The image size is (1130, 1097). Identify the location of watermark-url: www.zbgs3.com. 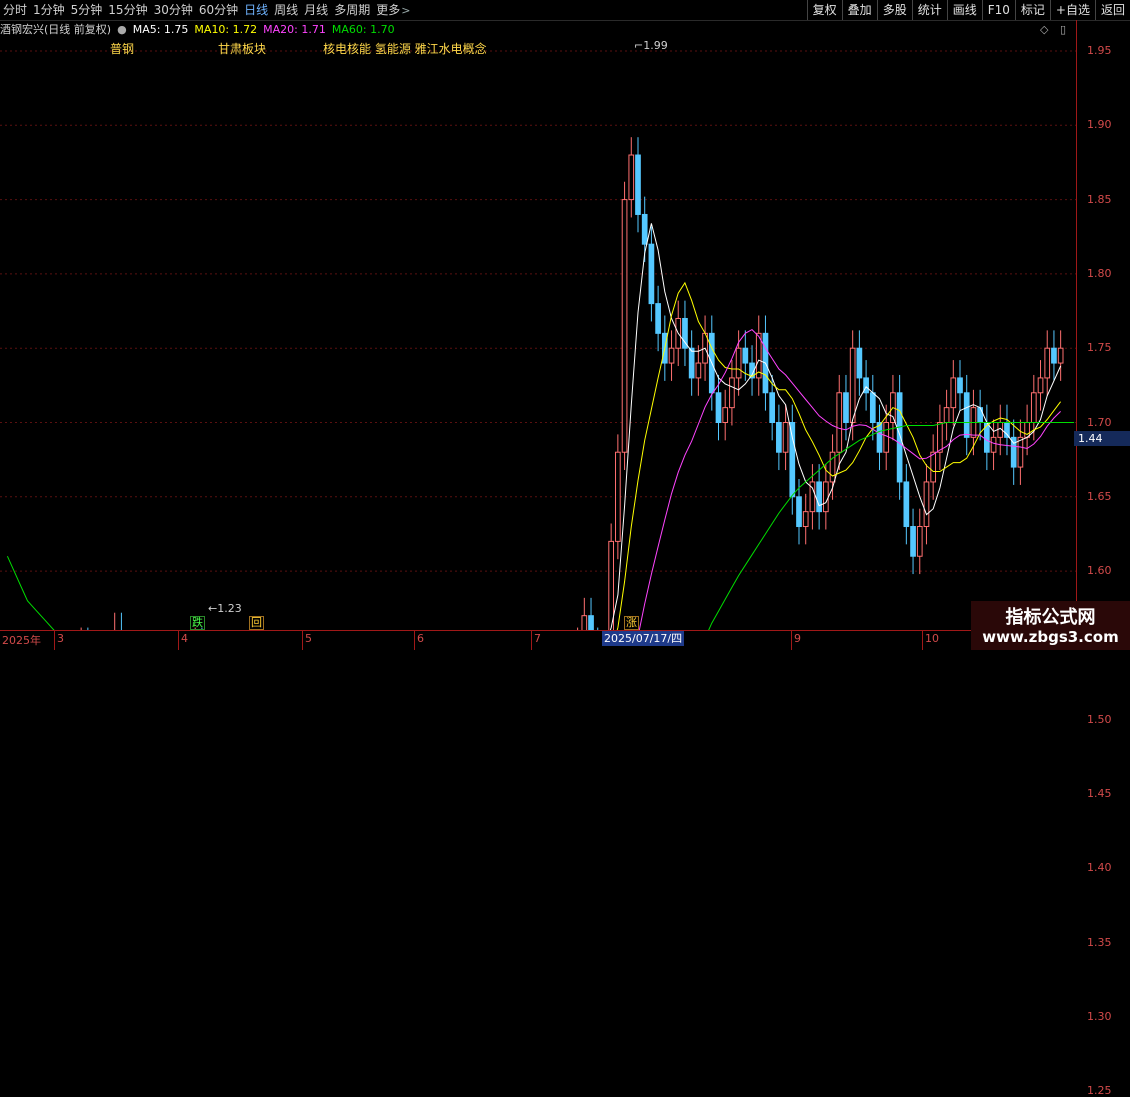
(1050, 637).